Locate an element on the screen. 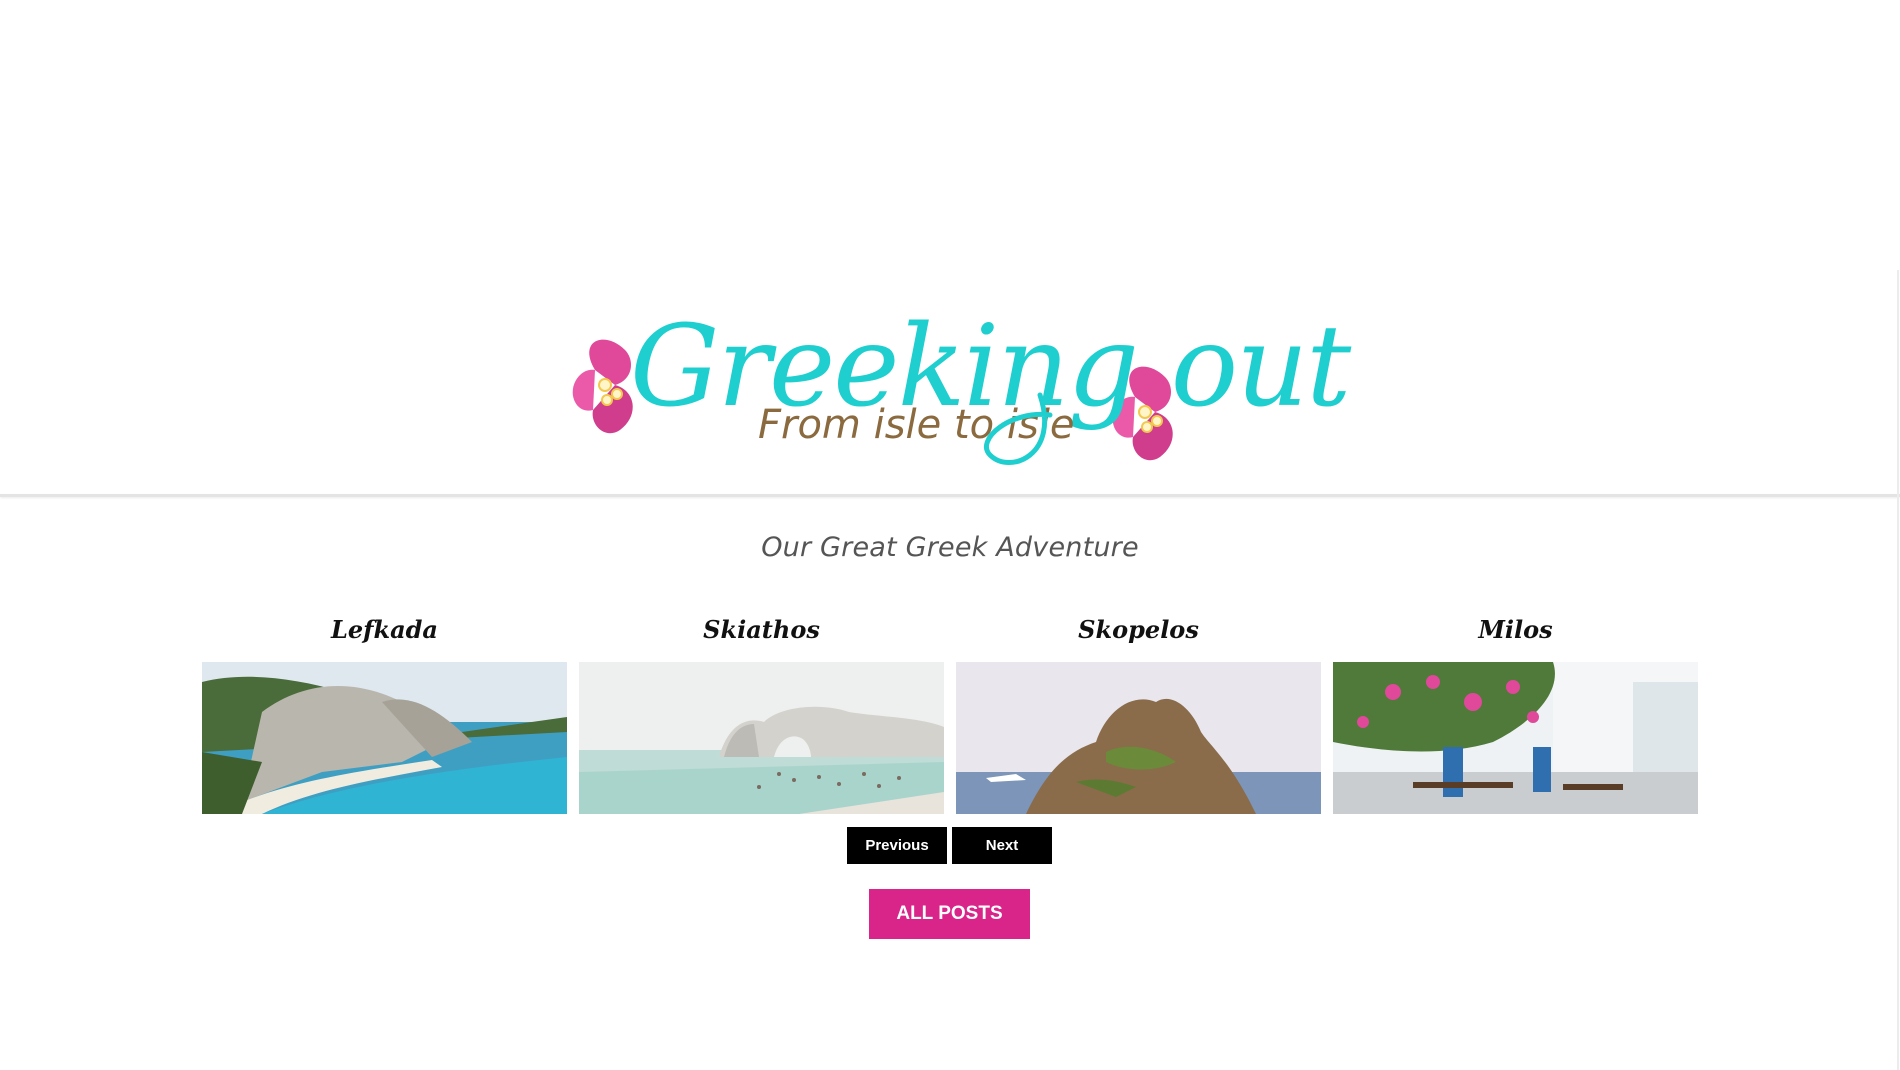  logo-subtitle: From isle to isle is located at coordinates (916, 425).